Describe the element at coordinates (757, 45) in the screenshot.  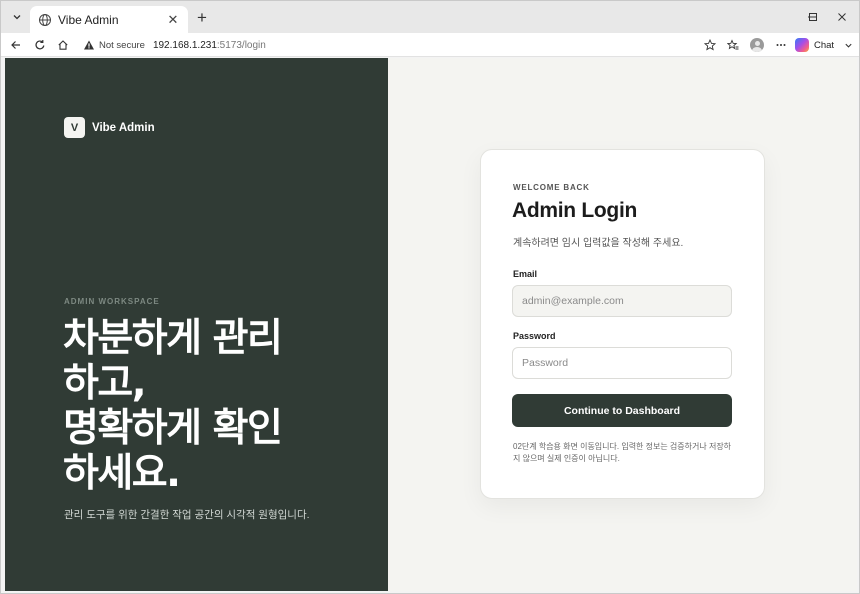
I see `profile-icon` at that location.